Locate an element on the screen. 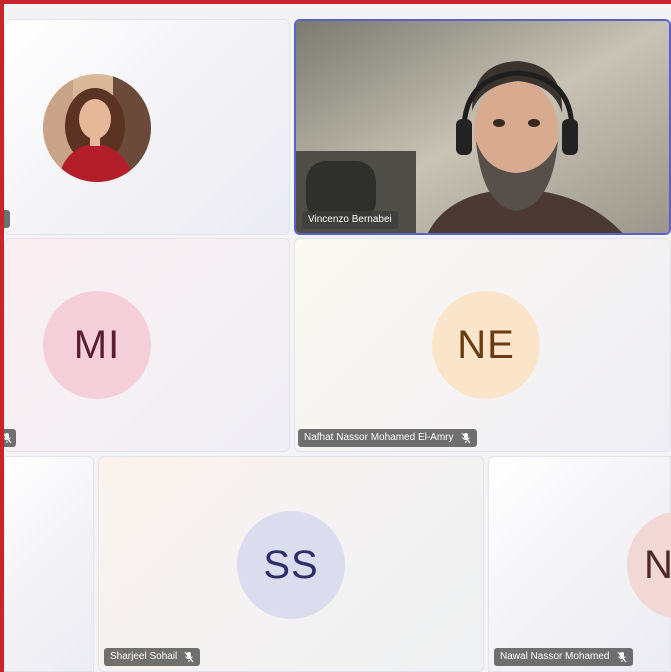  participant-name: Nawal Nassor Mohamed is located at coordinates (555, 656).